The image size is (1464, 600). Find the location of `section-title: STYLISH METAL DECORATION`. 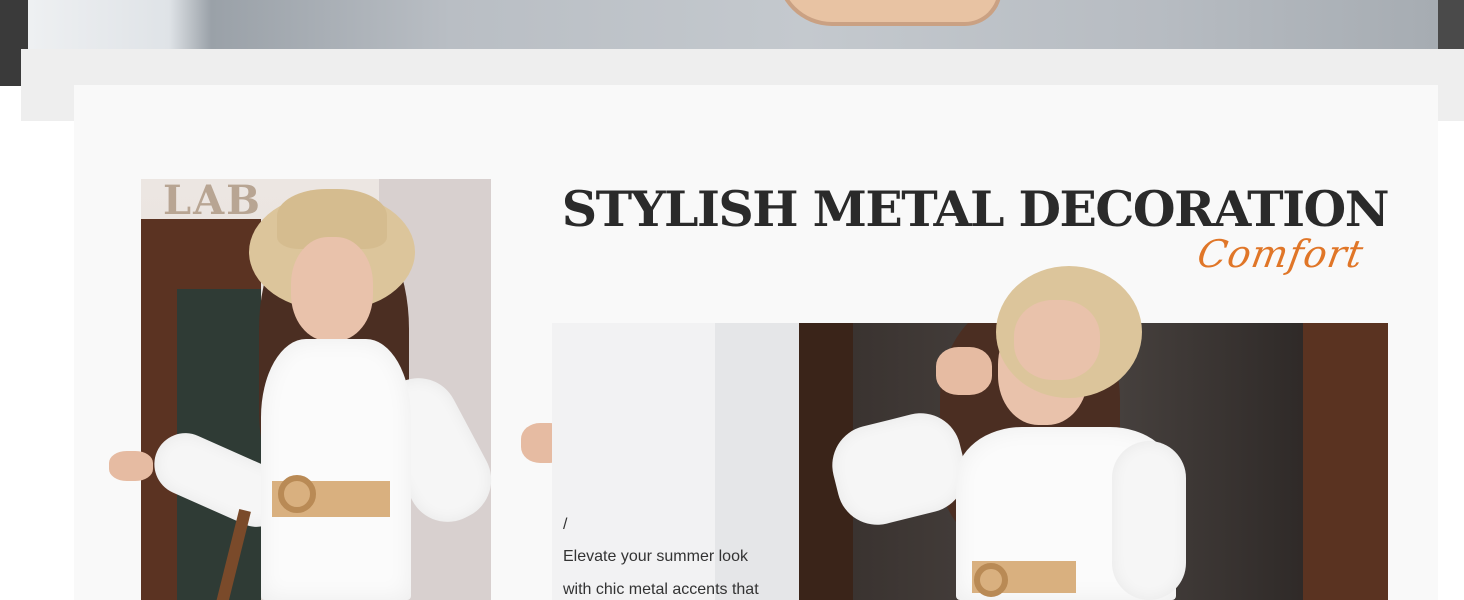

section-title: STYLISH METAL DECORATION is located at coordinates (975, 209).